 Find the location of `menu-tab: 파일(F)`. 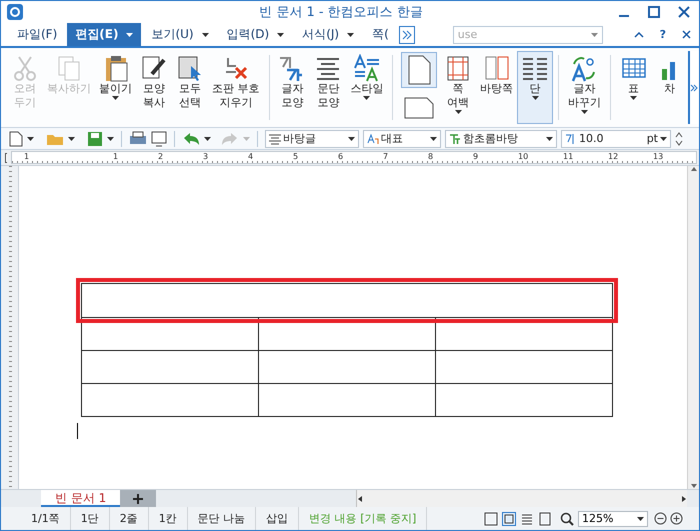

menu-tab: 파일(F) is located at coordinates (37, 34).